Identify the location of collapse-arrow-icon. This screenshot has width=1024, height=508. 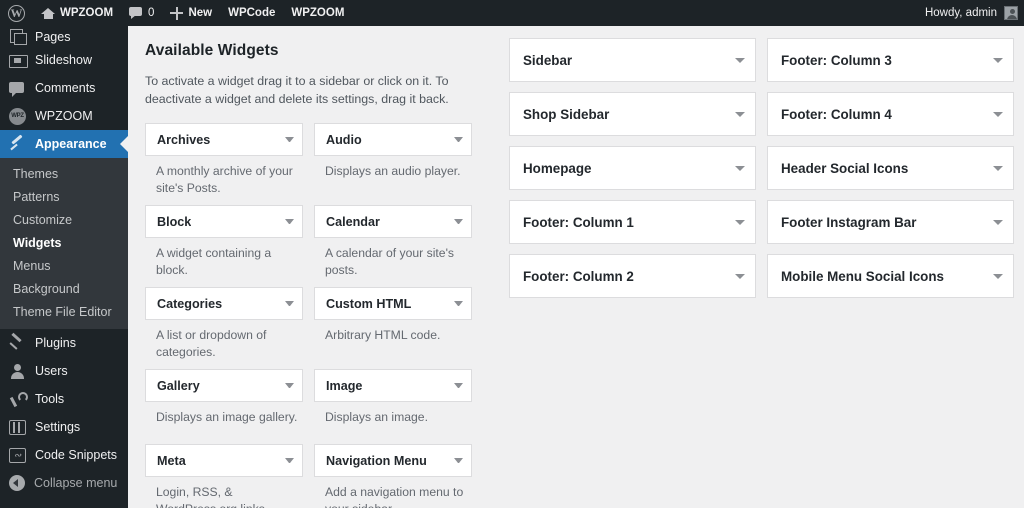
(17, 483).